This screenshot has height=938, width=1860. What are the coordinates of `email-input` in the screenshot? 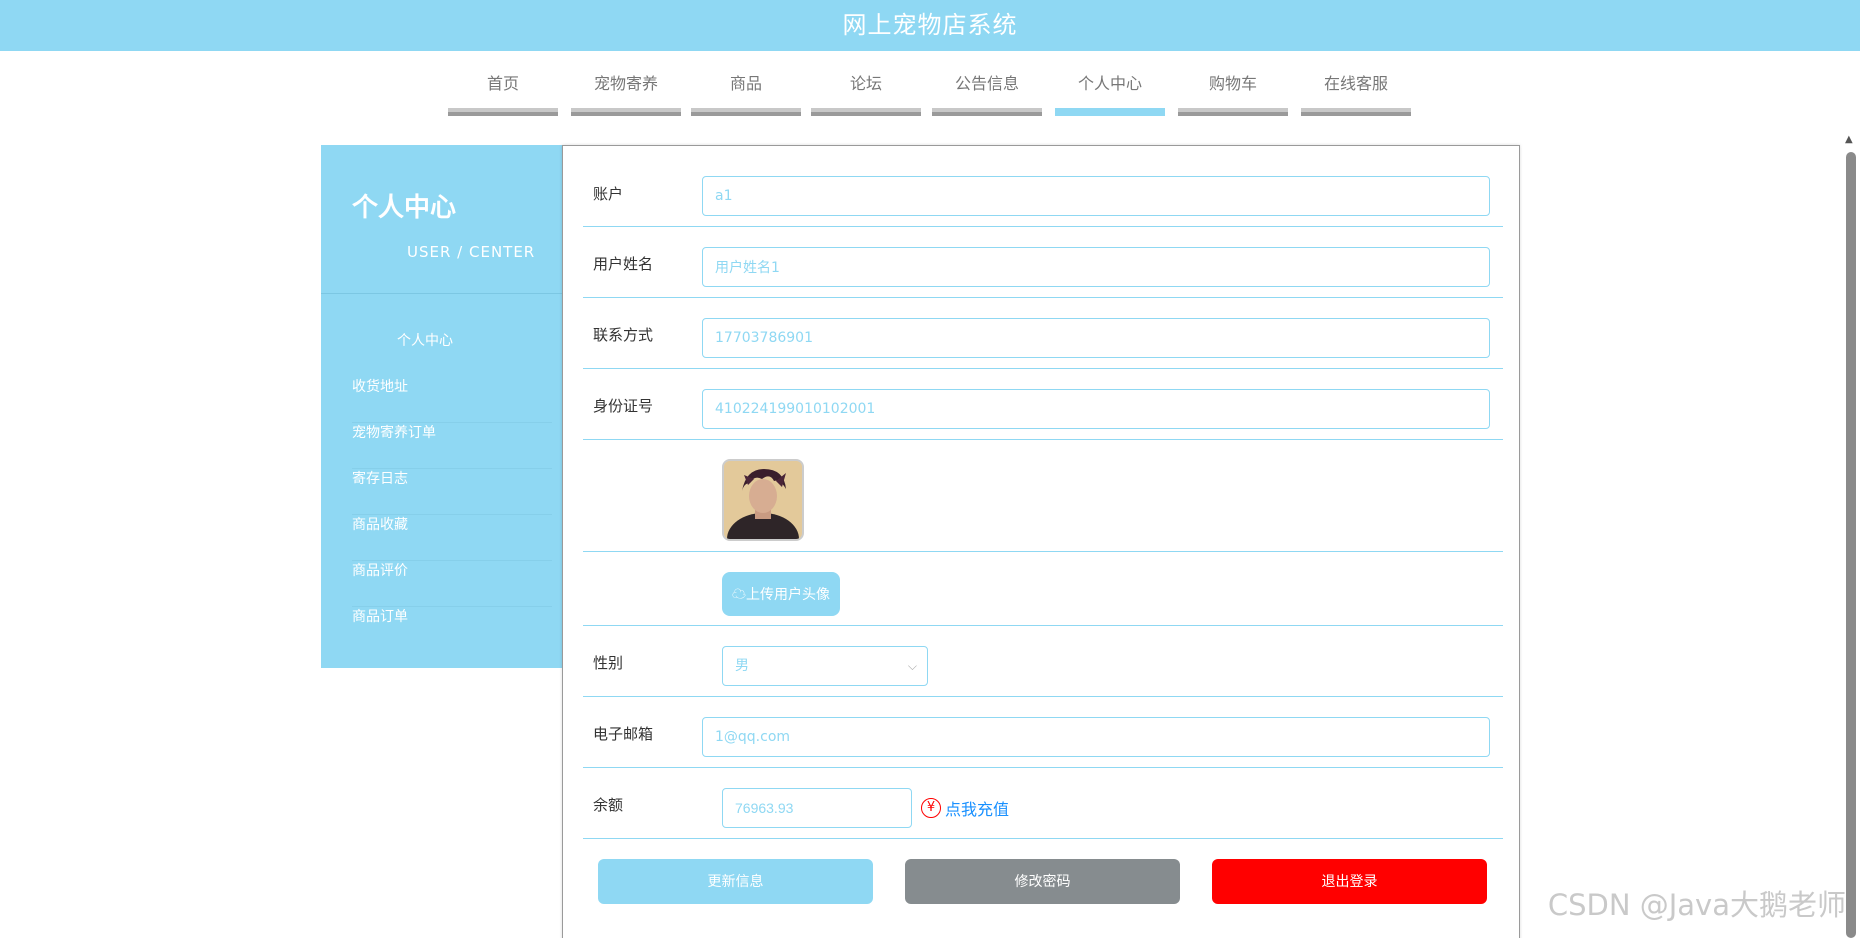 It's located at (1096, 737).